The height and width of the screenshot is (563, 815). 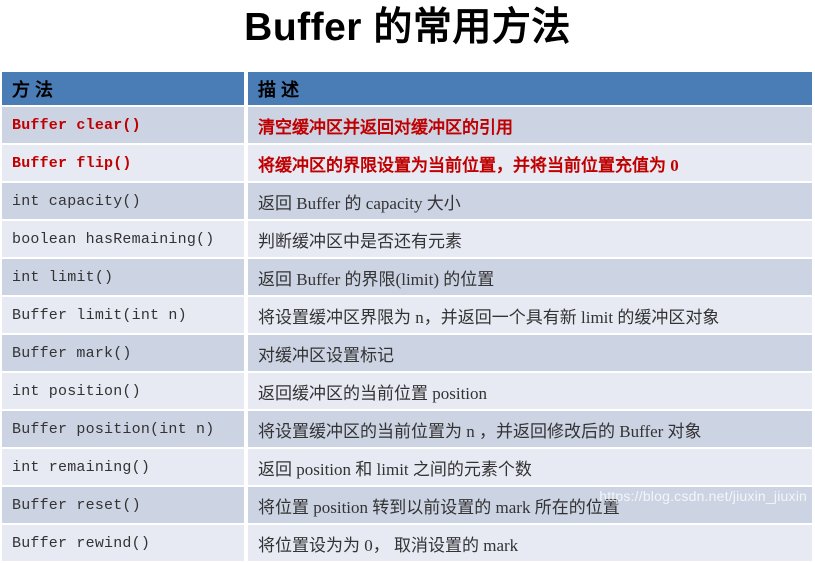 I want to click on cell-description: 将缓冲区的界限设置为当前位置，并将当前位置充值为 0, so click(x=530, y=164).